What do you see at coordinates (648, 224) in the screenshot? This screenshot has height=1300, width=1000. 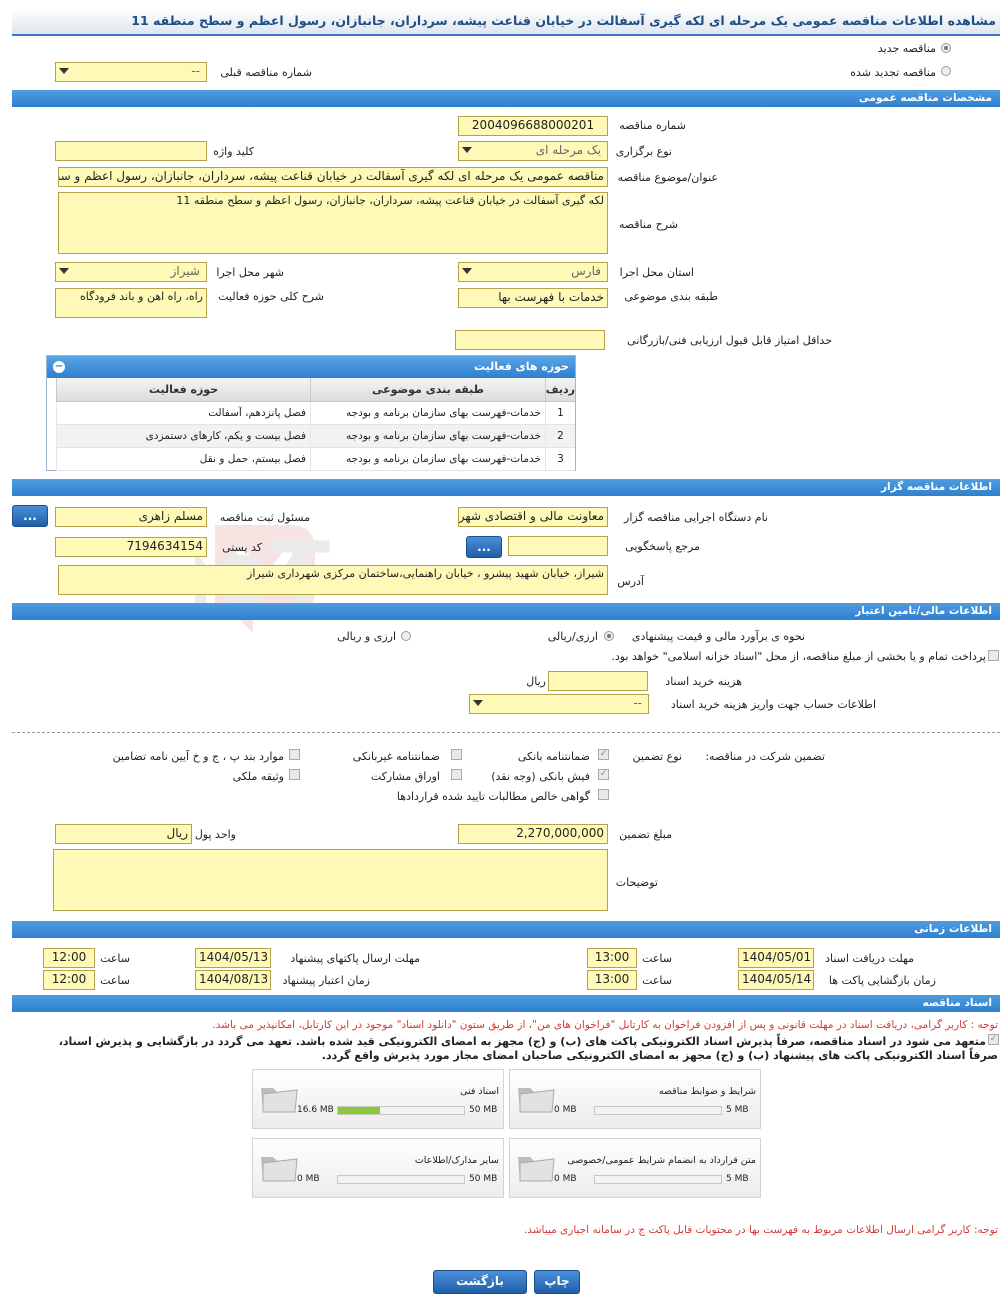 I see `description-label: شرح مناقصه` at bounding box center [648, 224].